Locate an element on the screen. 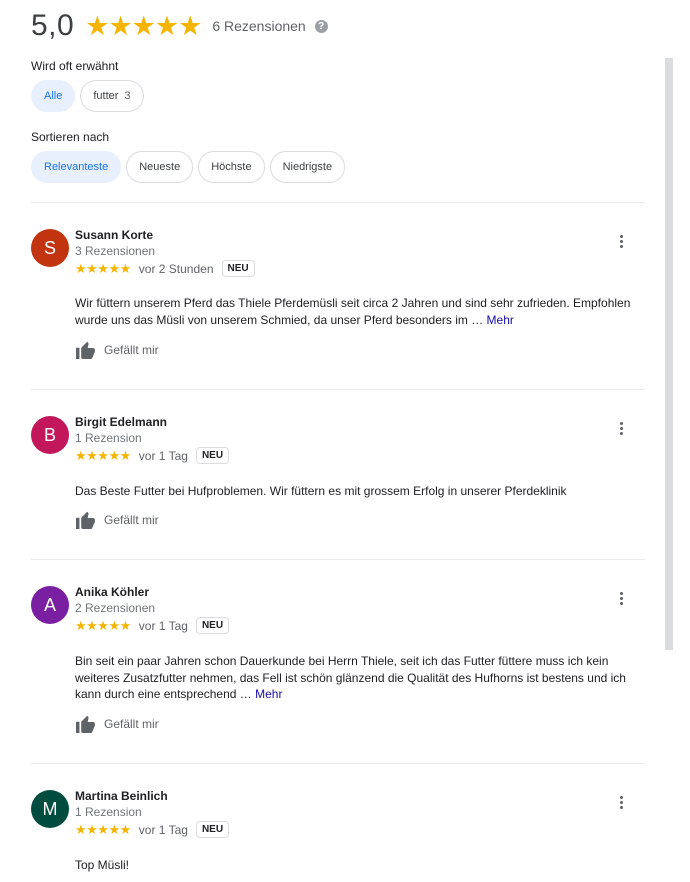  mentioned-chips: Alle futter 3 is located at coordinates (90, 96).